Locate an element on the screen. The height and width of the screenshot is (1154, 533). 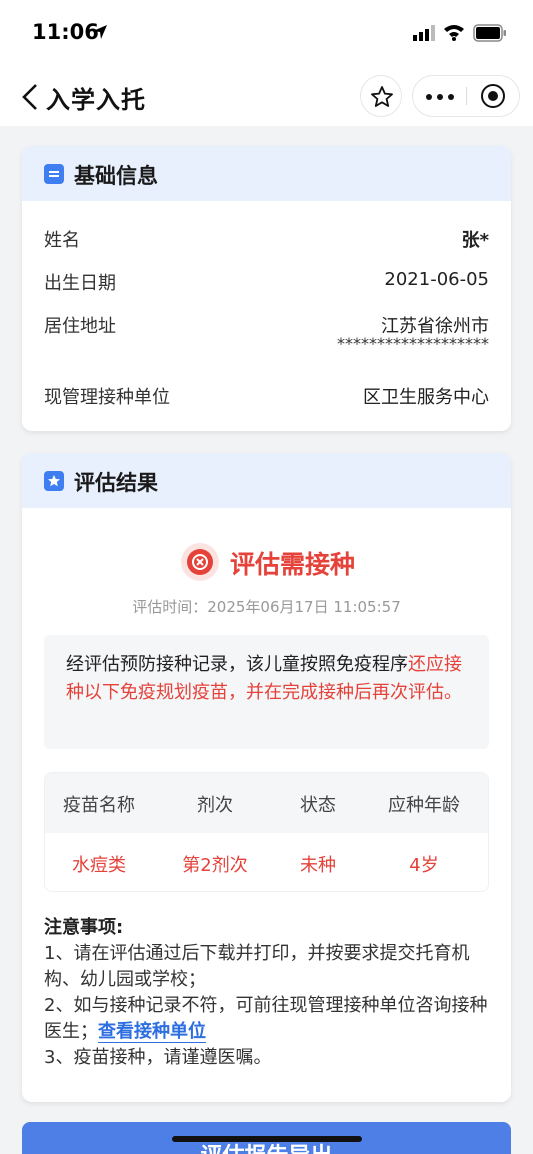
info-label: 居住地址 is located at coordinates (80, 326).